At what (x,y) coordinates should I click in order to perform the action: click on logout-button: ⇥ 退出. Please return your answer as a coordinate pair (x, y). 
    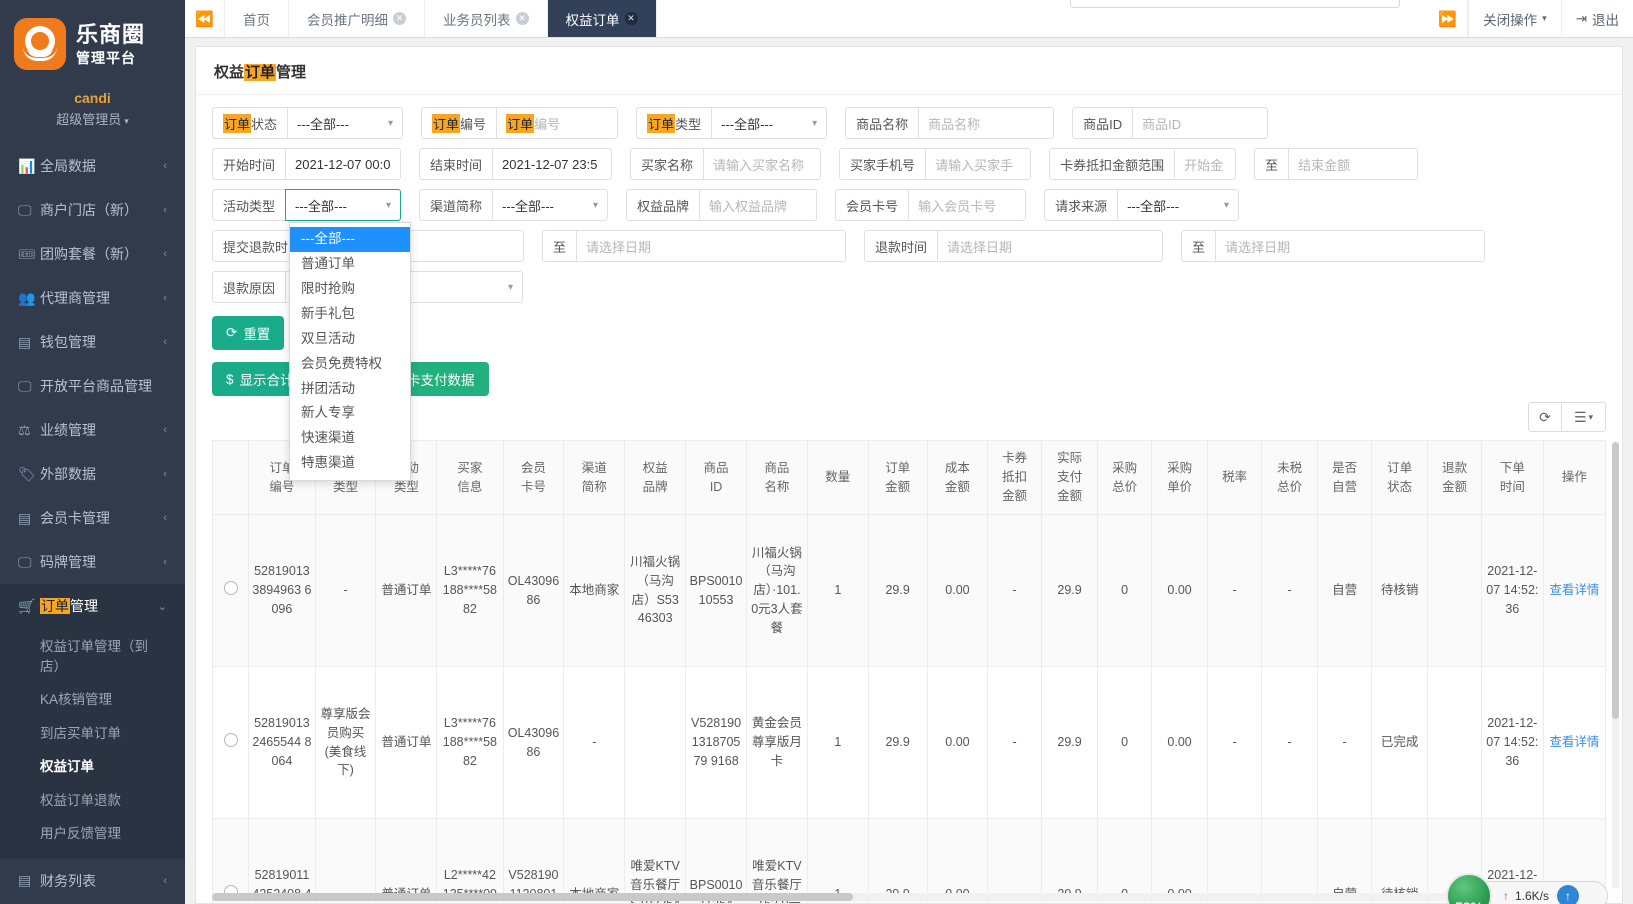
    Looking at the image, I should click on (1596, 18).